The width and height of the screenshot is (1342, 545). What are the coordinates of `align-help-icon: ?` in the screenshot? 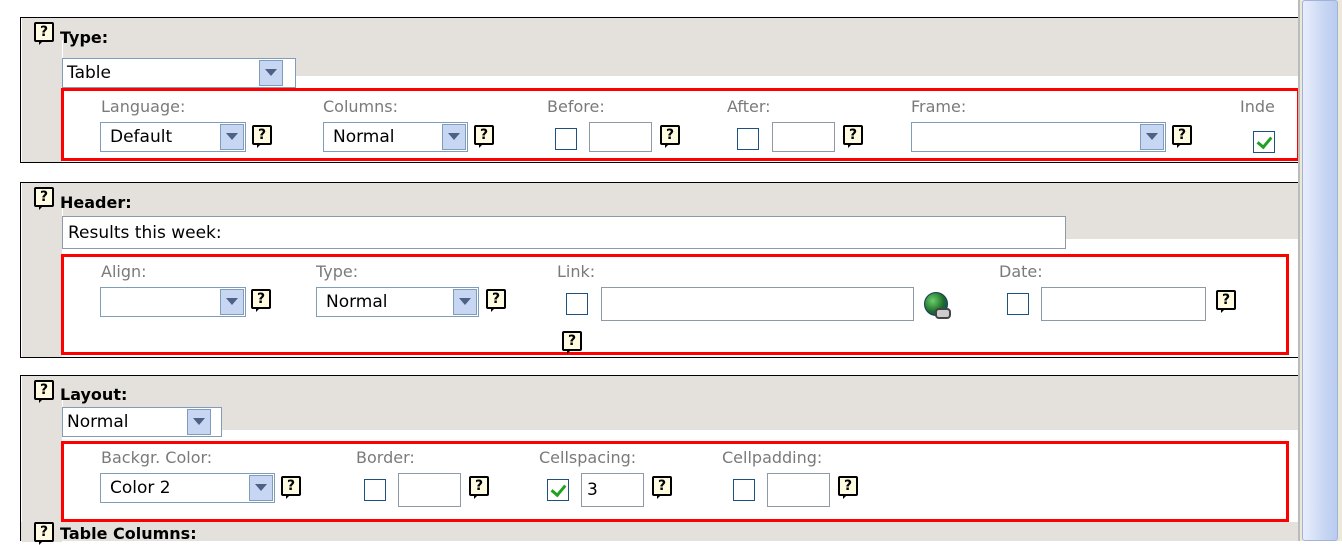 It's located at (261, 300).